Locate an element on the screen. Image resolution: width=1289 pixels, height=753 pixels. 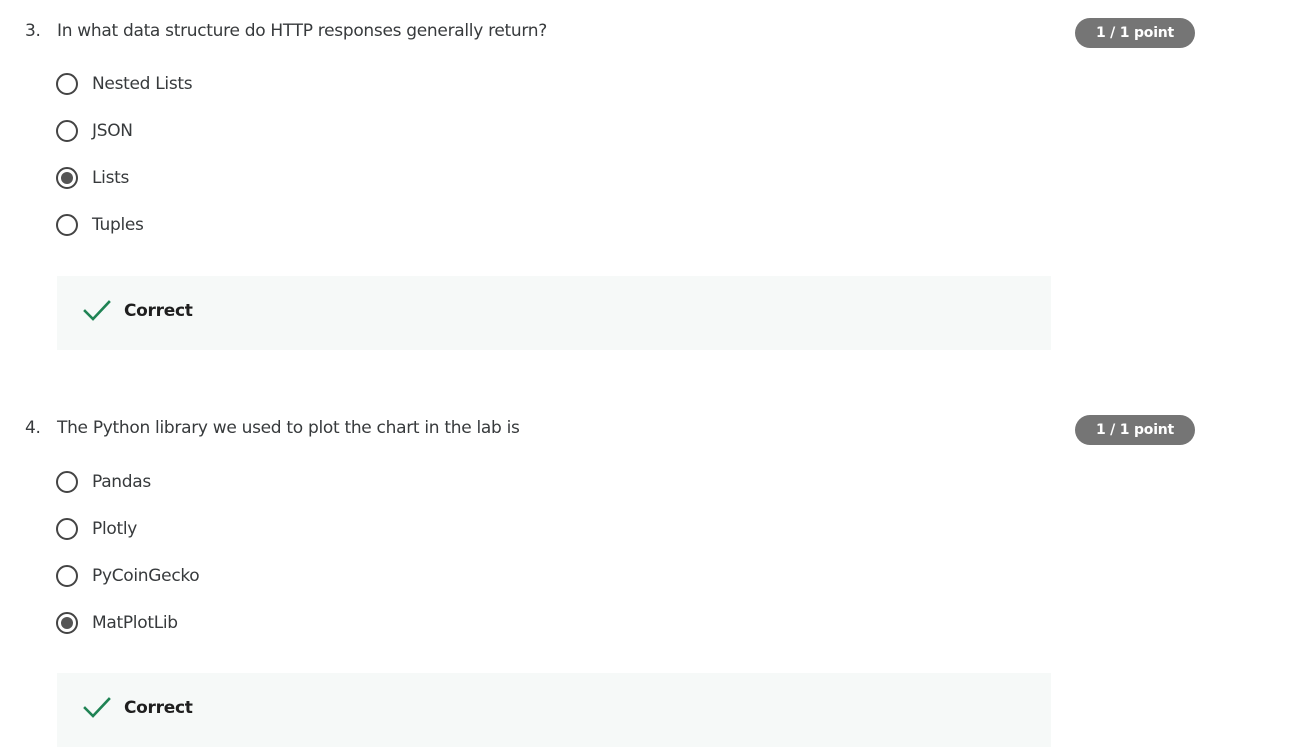
option-matplotlib: MatPlotLib is located at coordinates (117, 623).